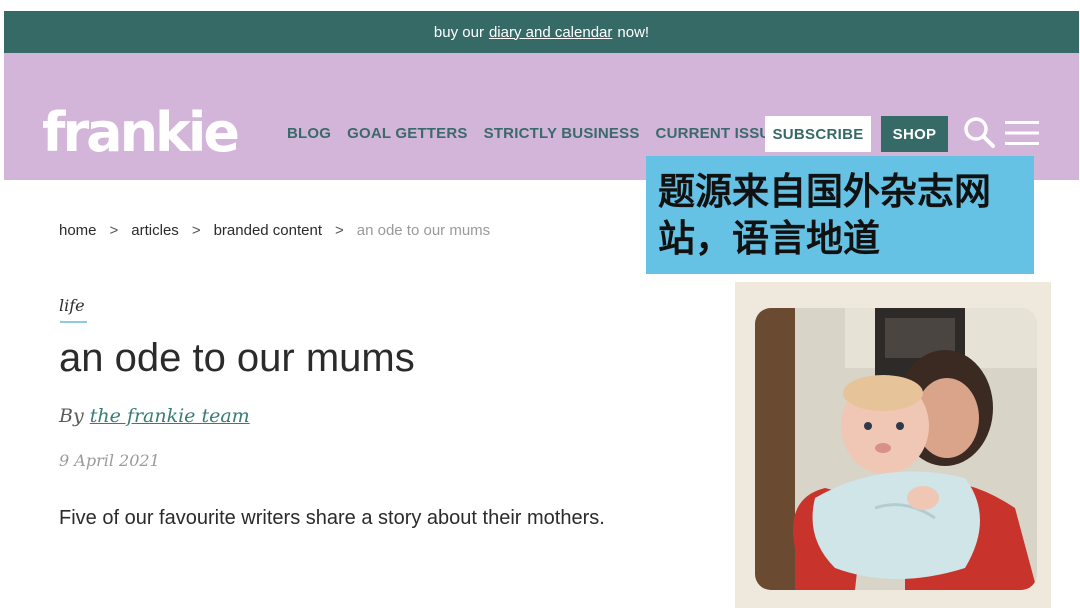 The image size is (1080, 608). Describe the element at coordinates (72, 305) in the screenshot. I see `category-tag: life` at that location.